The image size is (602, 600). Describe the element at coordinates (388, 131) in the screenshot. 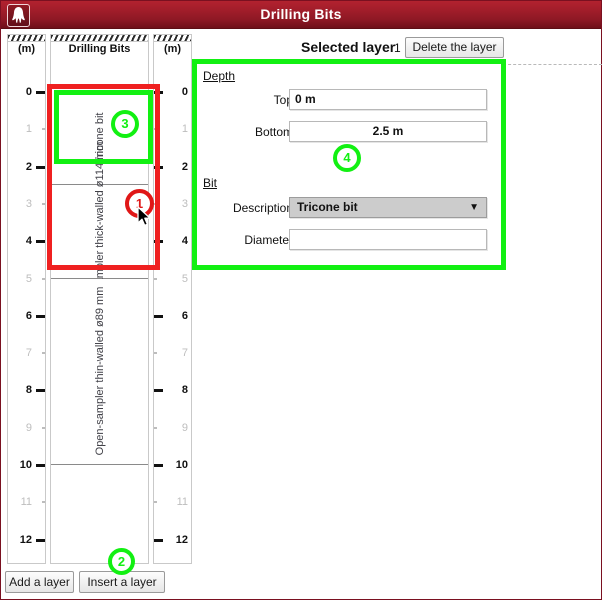

I see `bottom-depth-input: 2.5 m` at that location.